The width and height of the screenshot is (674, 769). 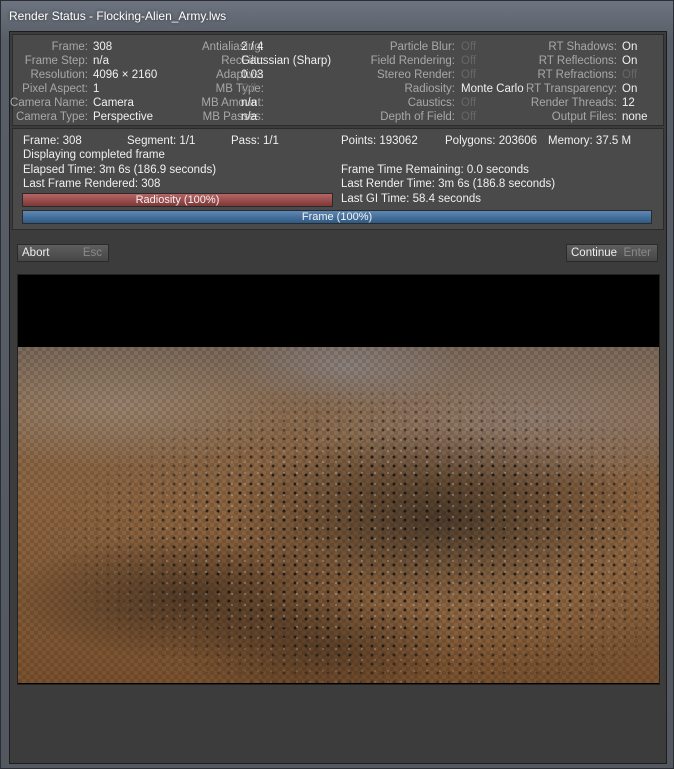 I want to click on continue-shortcut-key: Enter, so click(x=637, y=253).